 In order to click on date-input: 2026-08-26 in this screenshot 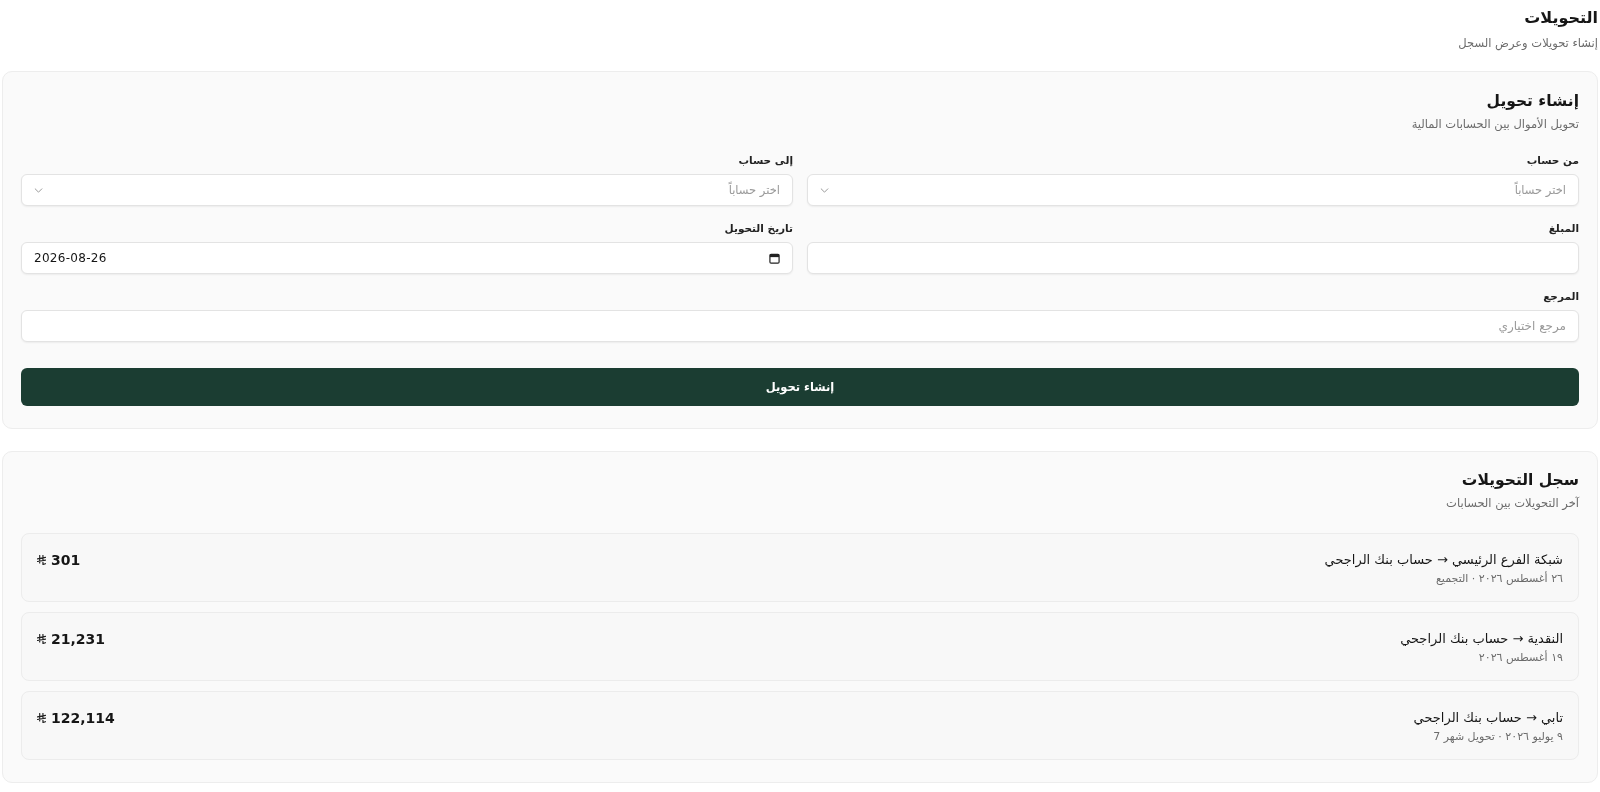, I will do `click(407, 258)`.